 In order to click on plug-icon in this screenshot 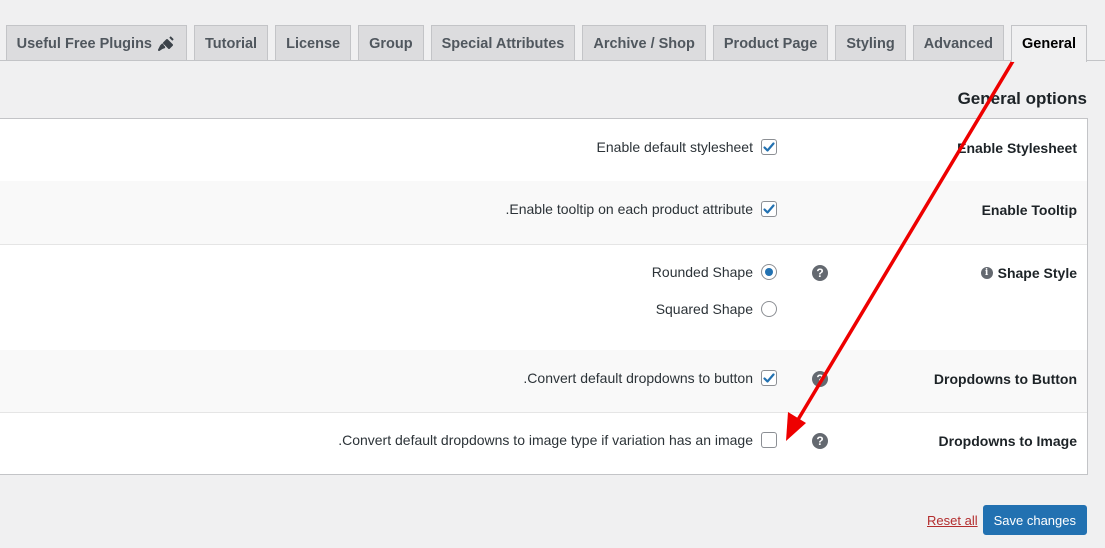, I will do `click(167, 43)`.